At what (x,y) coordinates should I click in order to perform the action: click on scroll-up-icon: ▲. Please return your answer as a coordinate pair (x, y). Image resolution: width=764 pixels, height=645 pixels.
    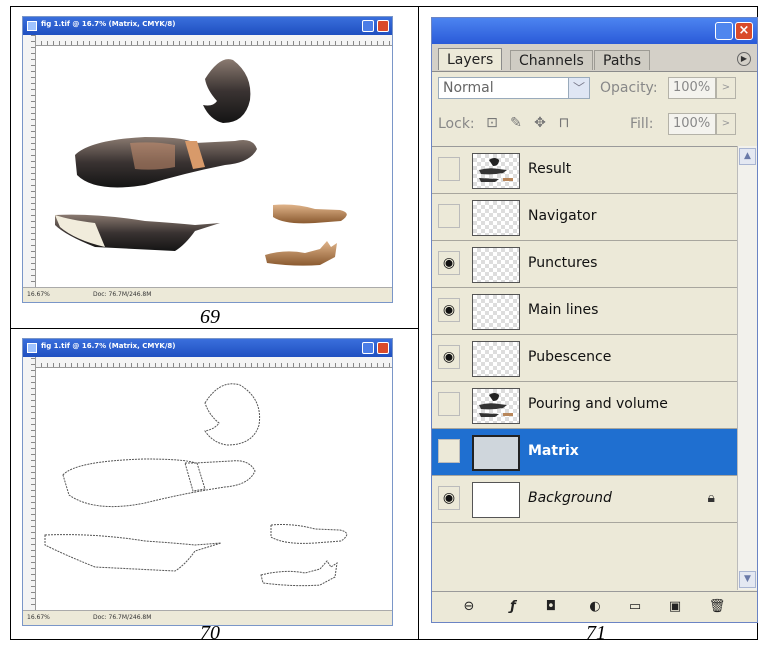
    Looking at the image, I should click on (747, 156).